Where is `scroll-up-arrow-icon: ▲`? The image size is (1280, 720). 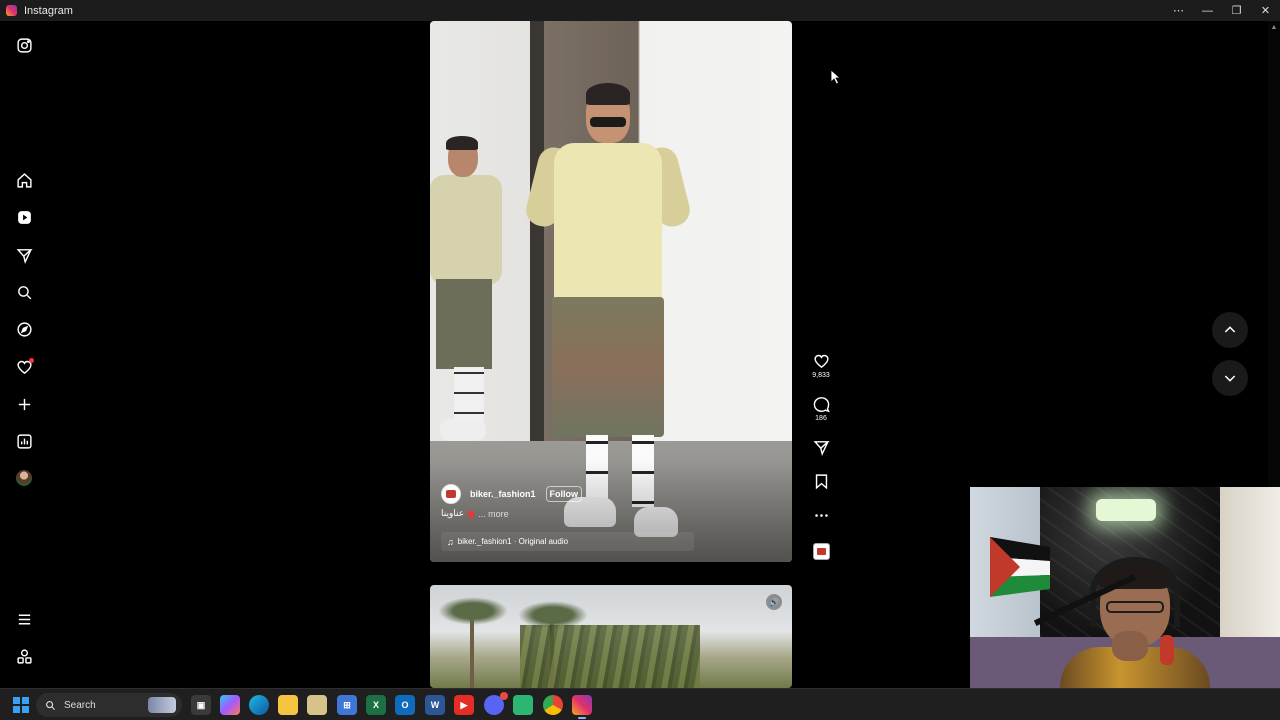 scroll-up-arrow-icon: ▲ is located at coordinates (1274, 27).